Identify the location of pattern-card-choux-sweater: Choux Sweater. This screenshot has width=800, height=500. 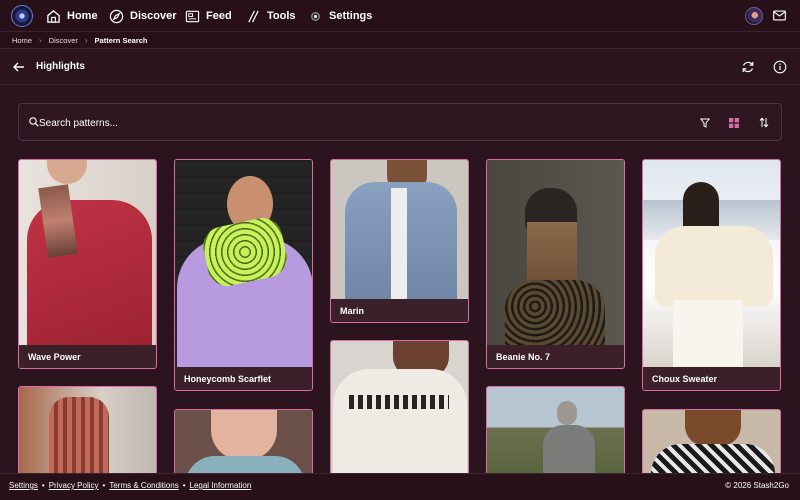
(711, 275).